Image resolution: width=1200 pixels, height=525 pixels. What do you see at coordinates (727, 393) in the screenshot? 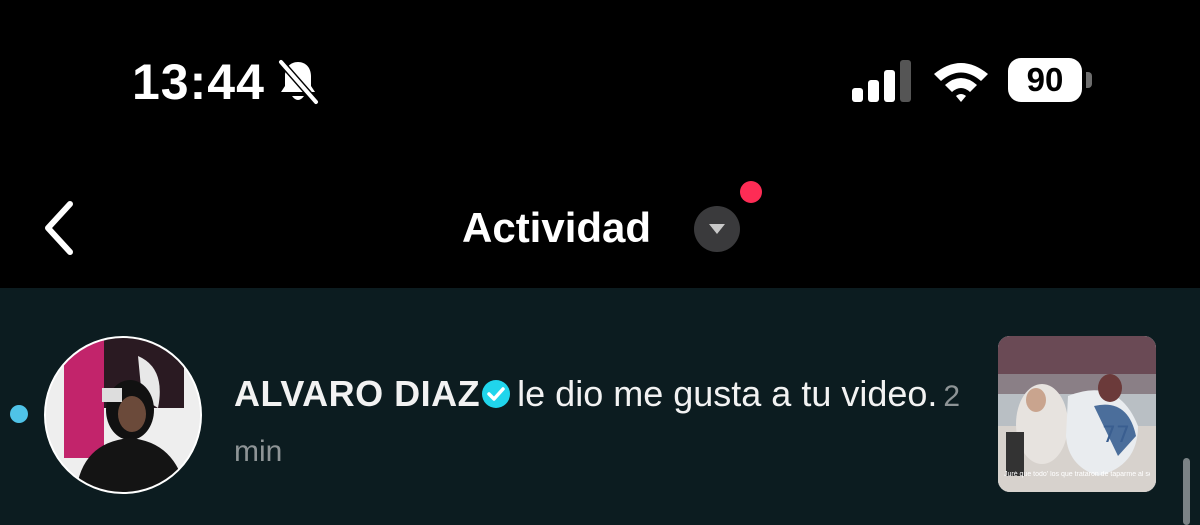
I see `activity-action: le dio me gusta a tu video.` at bounding box center [727, 393].